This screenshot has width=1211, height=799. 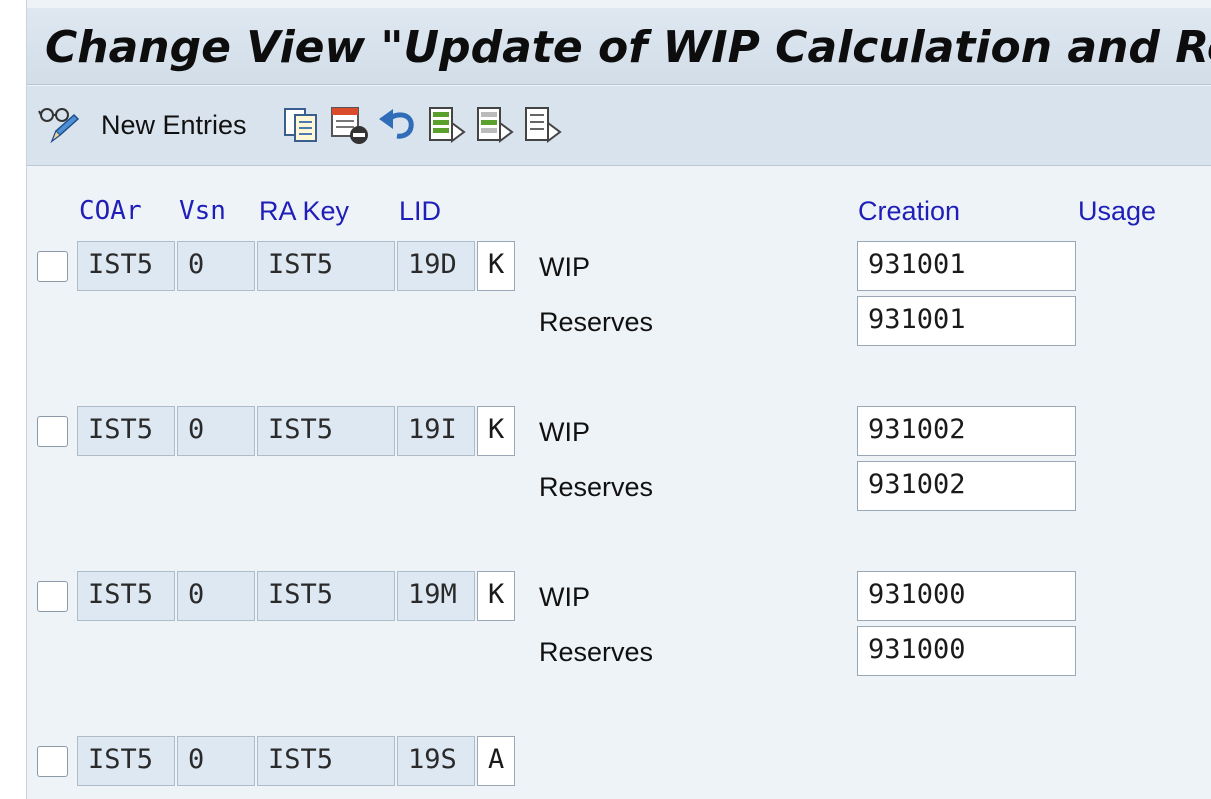 I want to click on select-all-icon, so click(x=447, y=125).